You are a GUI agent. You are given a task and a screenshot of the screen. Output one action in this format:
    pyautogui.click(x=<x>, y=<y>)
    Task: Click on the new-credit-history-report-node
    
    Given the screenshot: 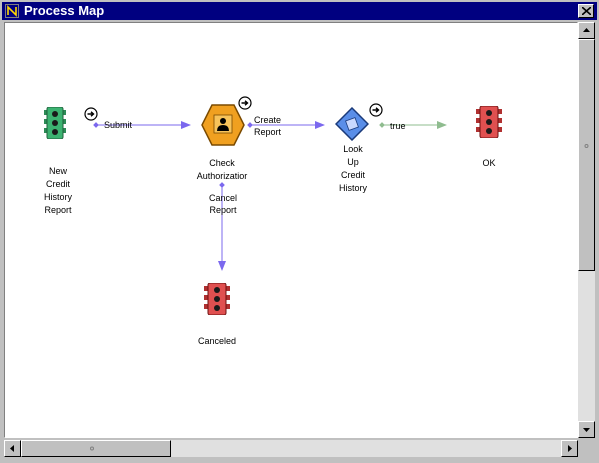 What is the action you would take?
    pyautogui.click(x=55, y=123)
    